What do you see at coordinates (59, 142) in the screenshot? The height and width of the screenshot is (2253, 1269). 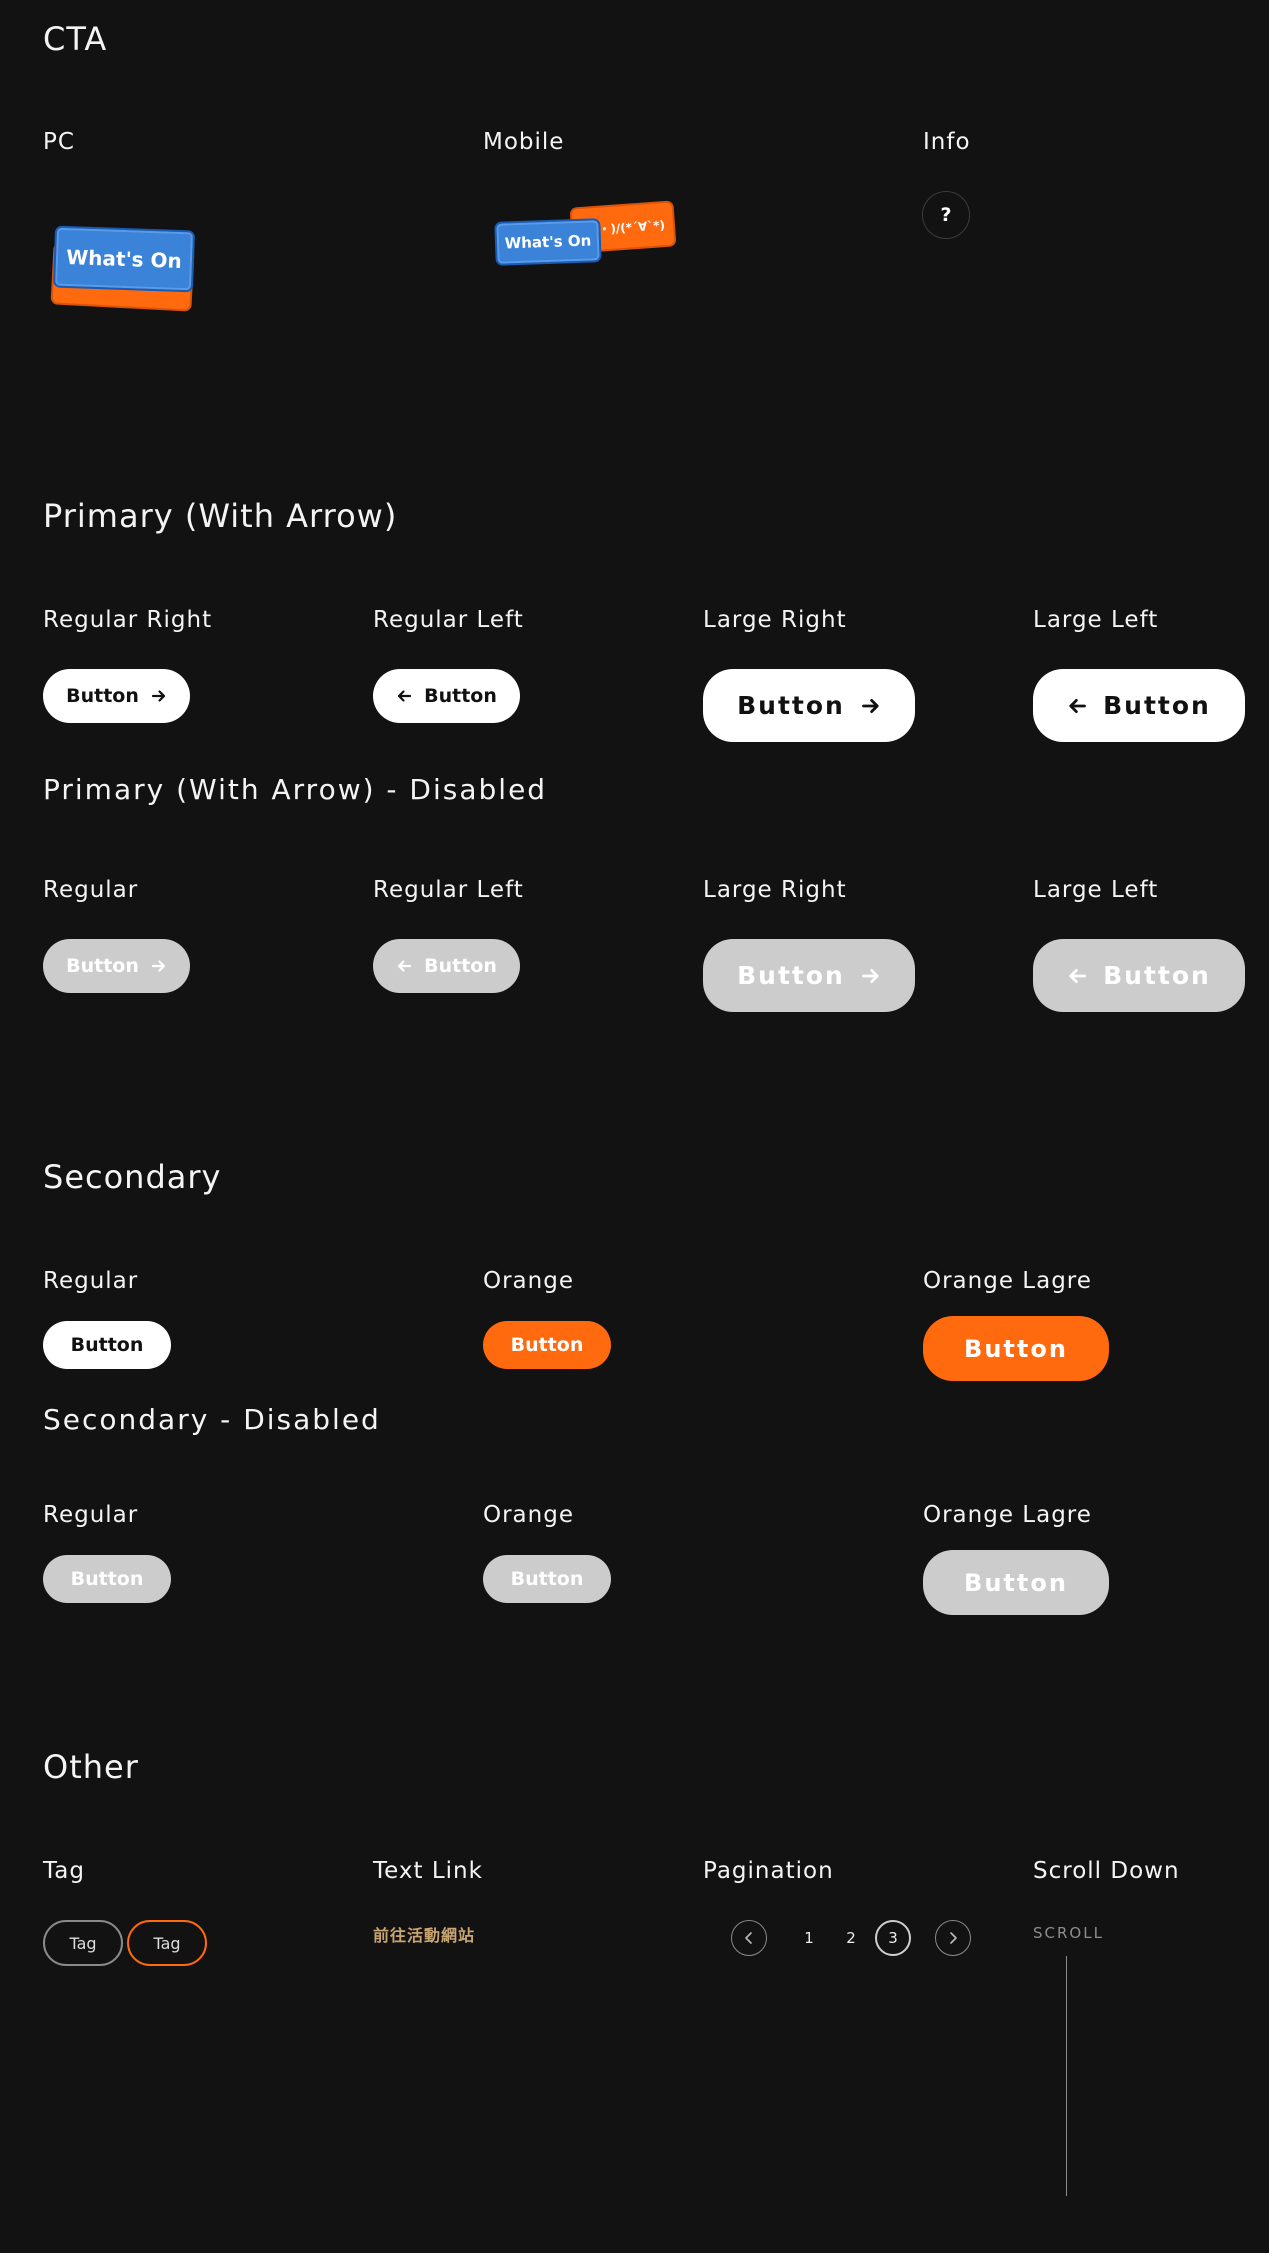 I see `label-pc: PC` at bounding box center [59, 142].